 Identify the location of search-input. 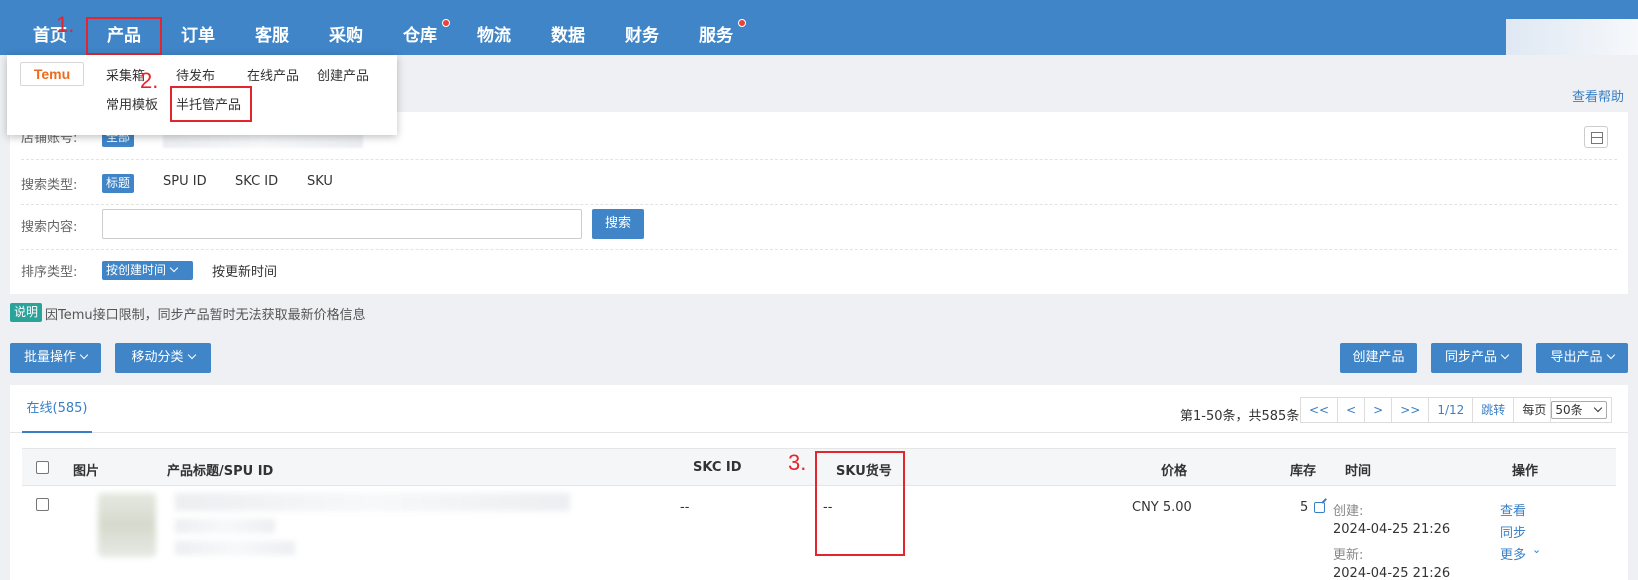
(342, 224).